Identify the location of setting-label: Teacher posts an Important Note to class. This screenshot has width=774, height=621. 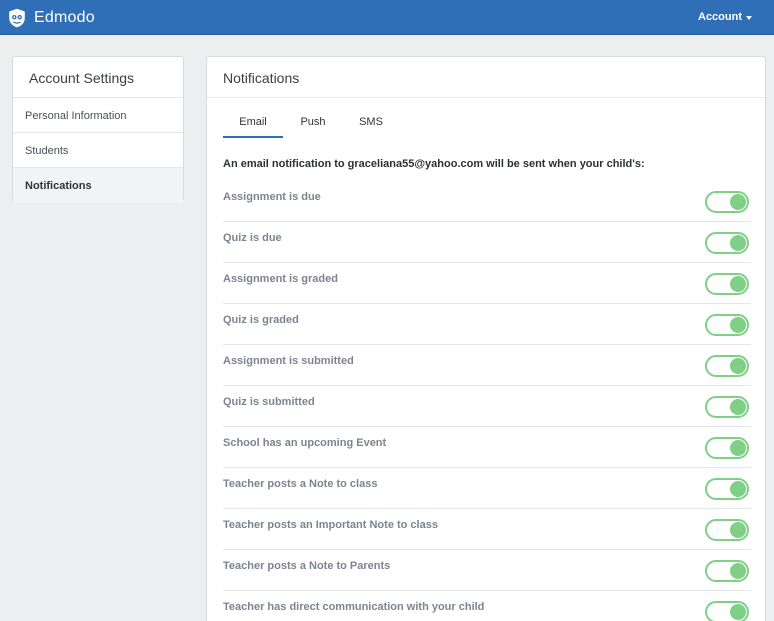
(330, 525).